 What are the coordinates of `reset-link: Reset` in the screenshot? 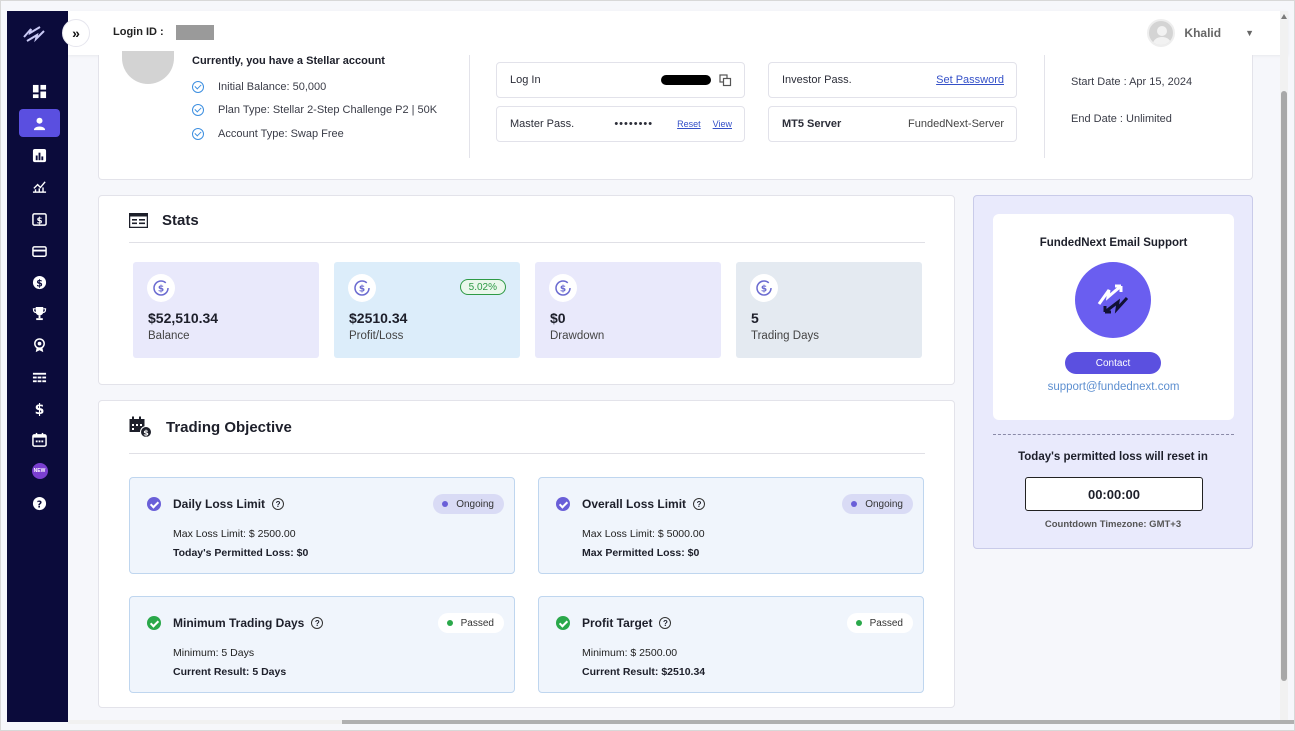 It's located at (689, 124).